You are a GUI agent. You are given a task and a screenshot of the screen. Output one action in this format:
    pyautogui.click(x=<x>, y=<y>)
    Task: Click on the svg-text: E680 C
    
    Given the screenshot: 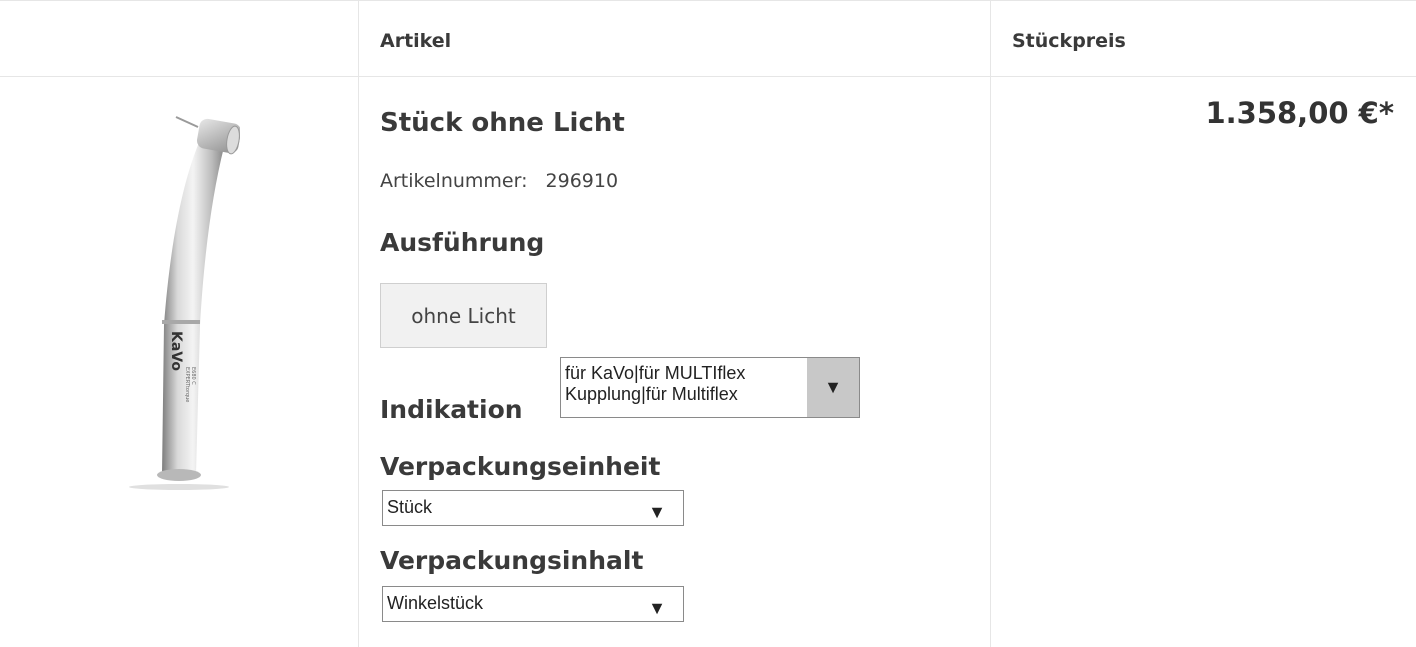 What is the action you would take?
    pyautogui.click(x=193, y=376)
    